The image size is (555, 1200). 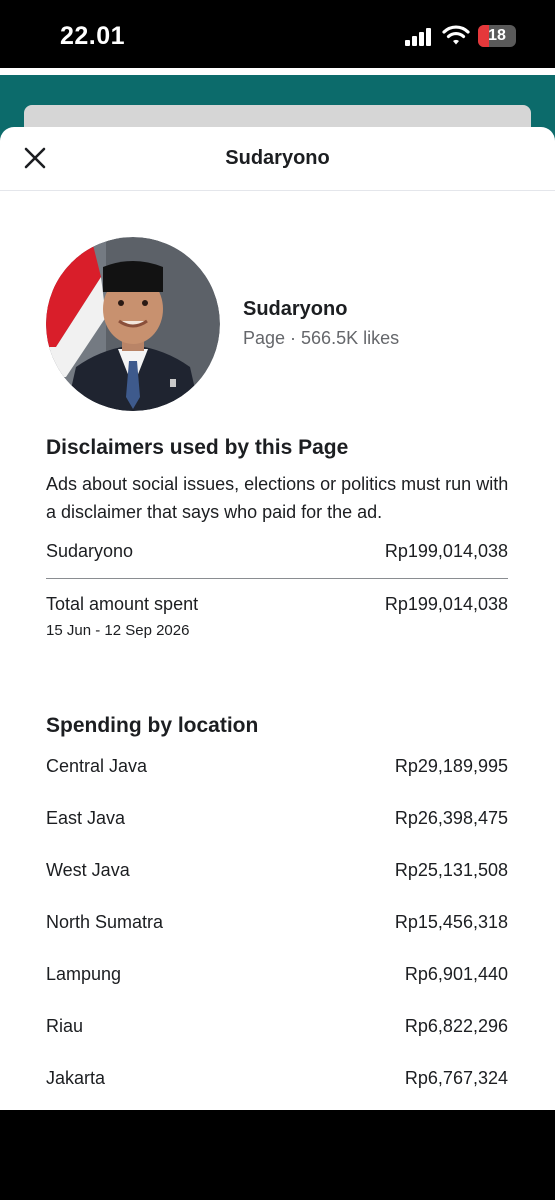 What do you see at coordinates (197, 447) in the screenshot?
I see `disclaimers-heading: Disclaimers used by this Page` at bounding box center [197, 447].